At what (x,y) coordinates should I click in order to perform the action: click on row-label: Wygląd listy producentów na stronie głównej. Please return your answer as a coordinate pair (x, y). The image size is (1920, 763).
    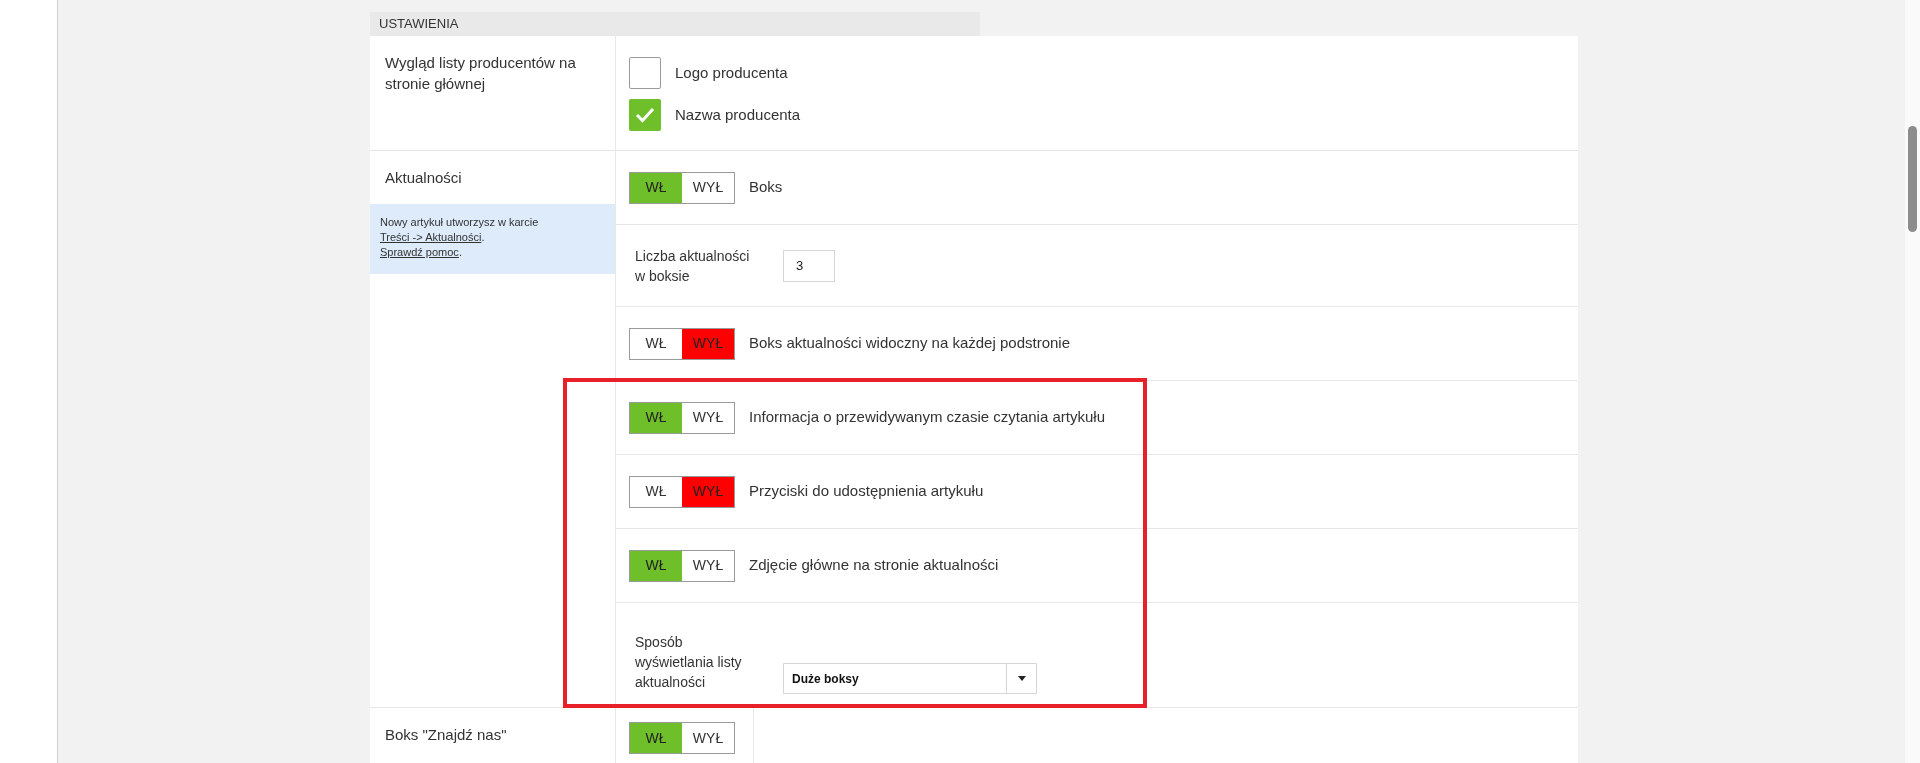
    Looking at the image, I should click on (480, 73).